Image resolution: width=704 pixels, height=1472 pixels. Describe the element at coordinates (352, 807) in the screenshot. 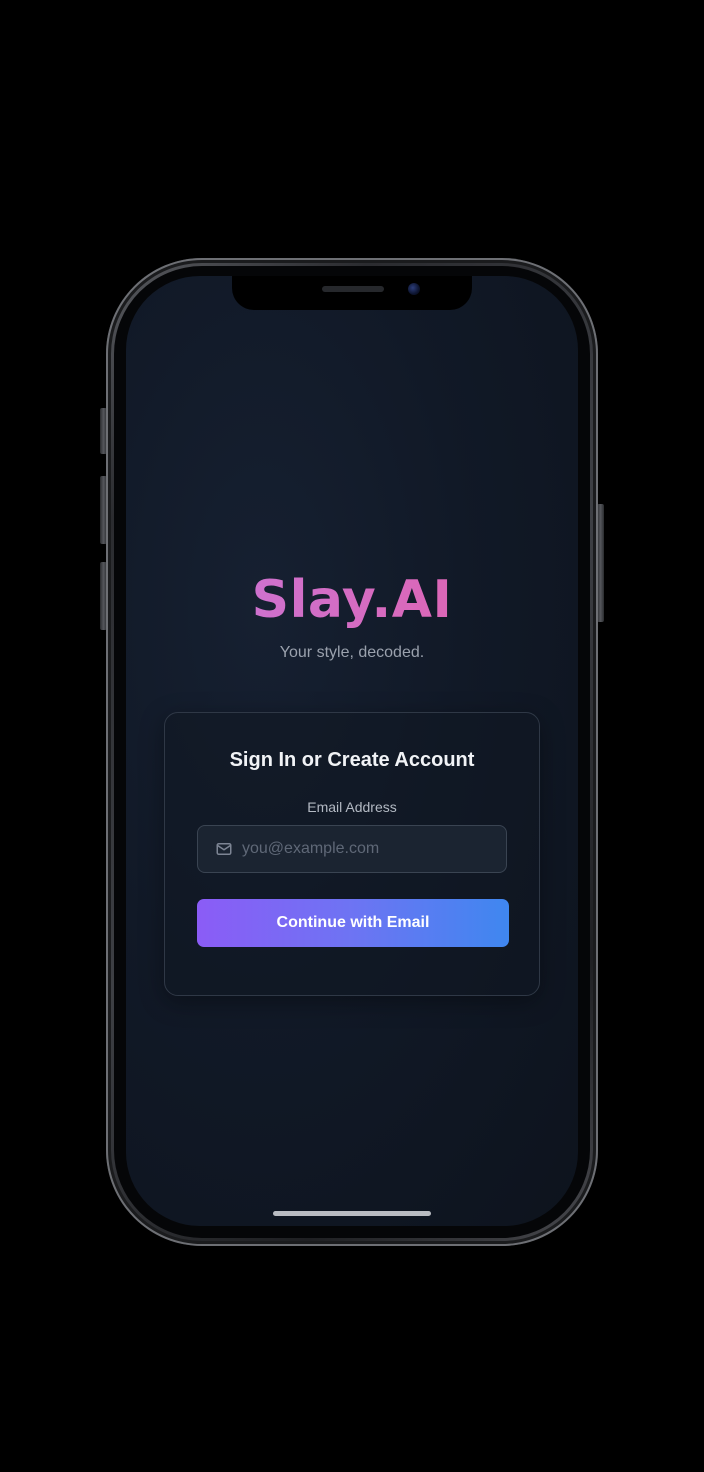

I see `email-label: Email Address` at that location.